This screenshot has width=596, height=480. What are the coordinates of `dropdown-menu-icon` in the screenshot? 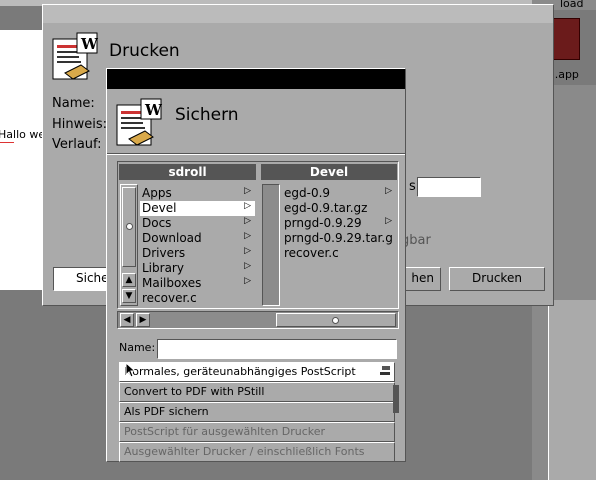 It's located at (385, 370).